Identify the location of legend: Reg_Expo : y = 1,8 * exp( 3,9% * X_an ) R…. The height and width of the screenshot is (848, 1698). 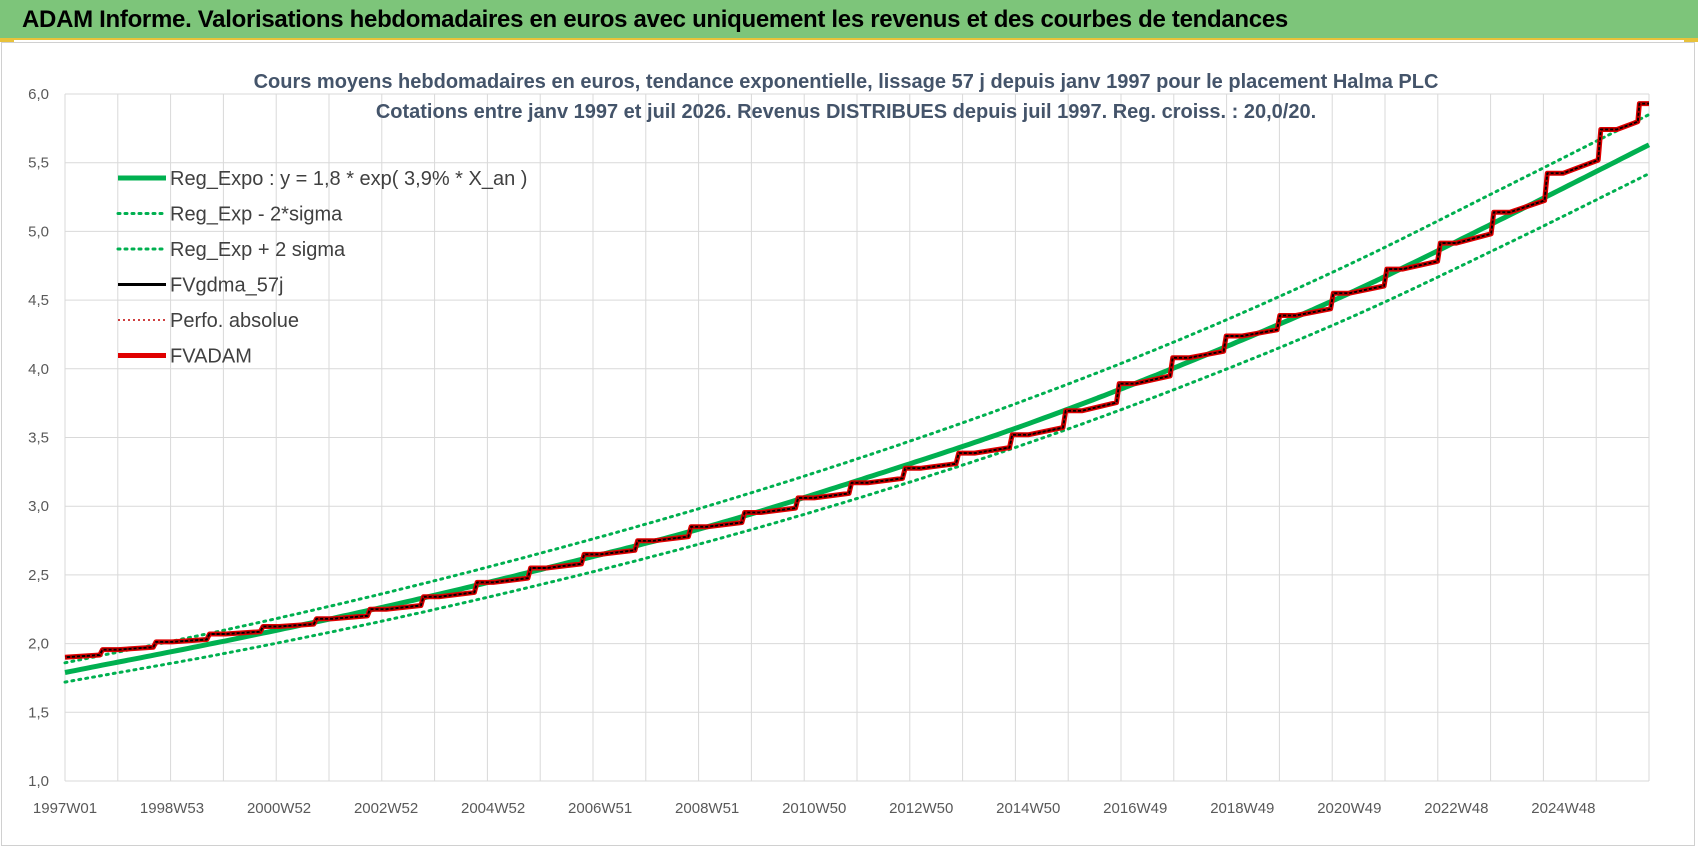
(321, 268).